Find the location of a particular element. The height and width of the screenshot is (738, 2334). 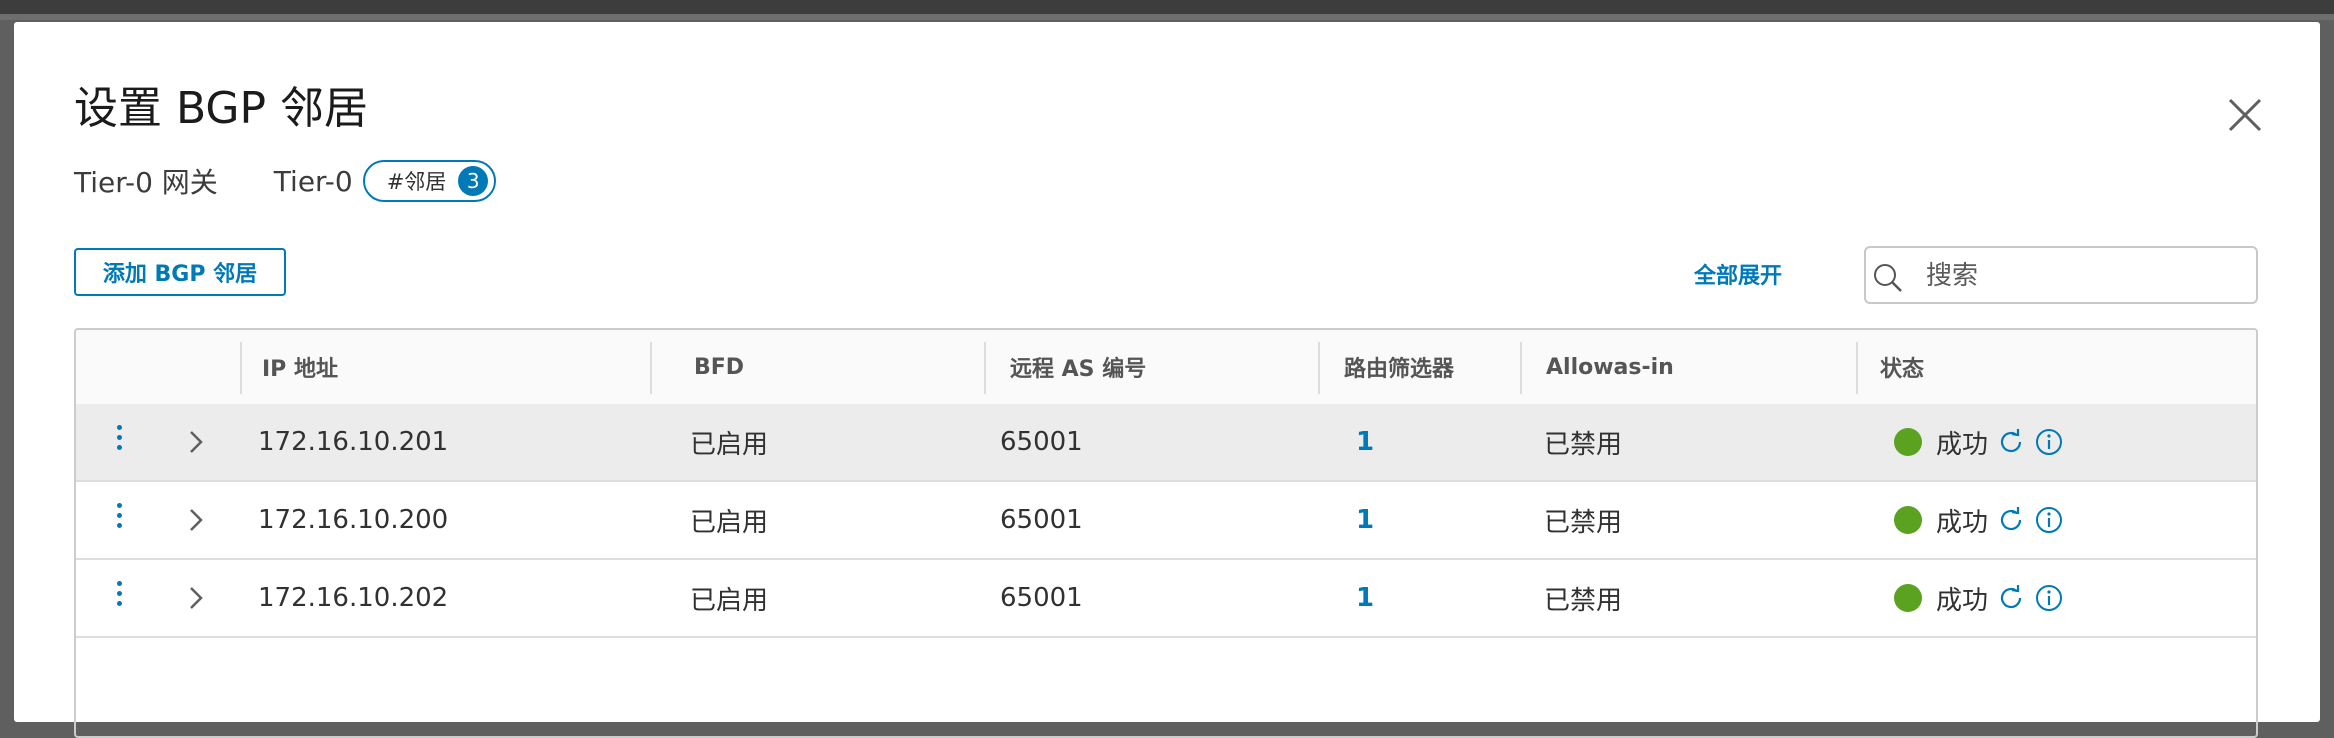

table-row: 172.16.10.201 已启用 65001 1 已禁用 成功 is located at coordinates (1166, 443).